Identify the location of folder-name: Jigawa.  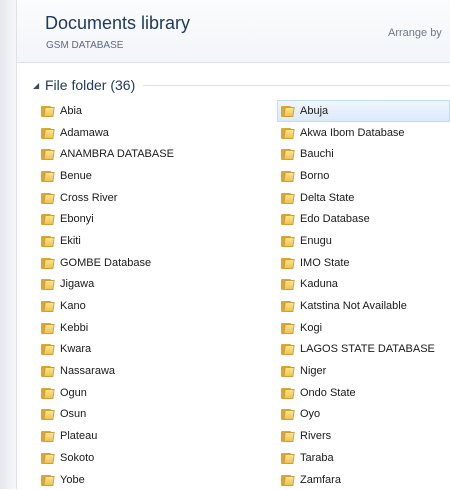
(77, 284).